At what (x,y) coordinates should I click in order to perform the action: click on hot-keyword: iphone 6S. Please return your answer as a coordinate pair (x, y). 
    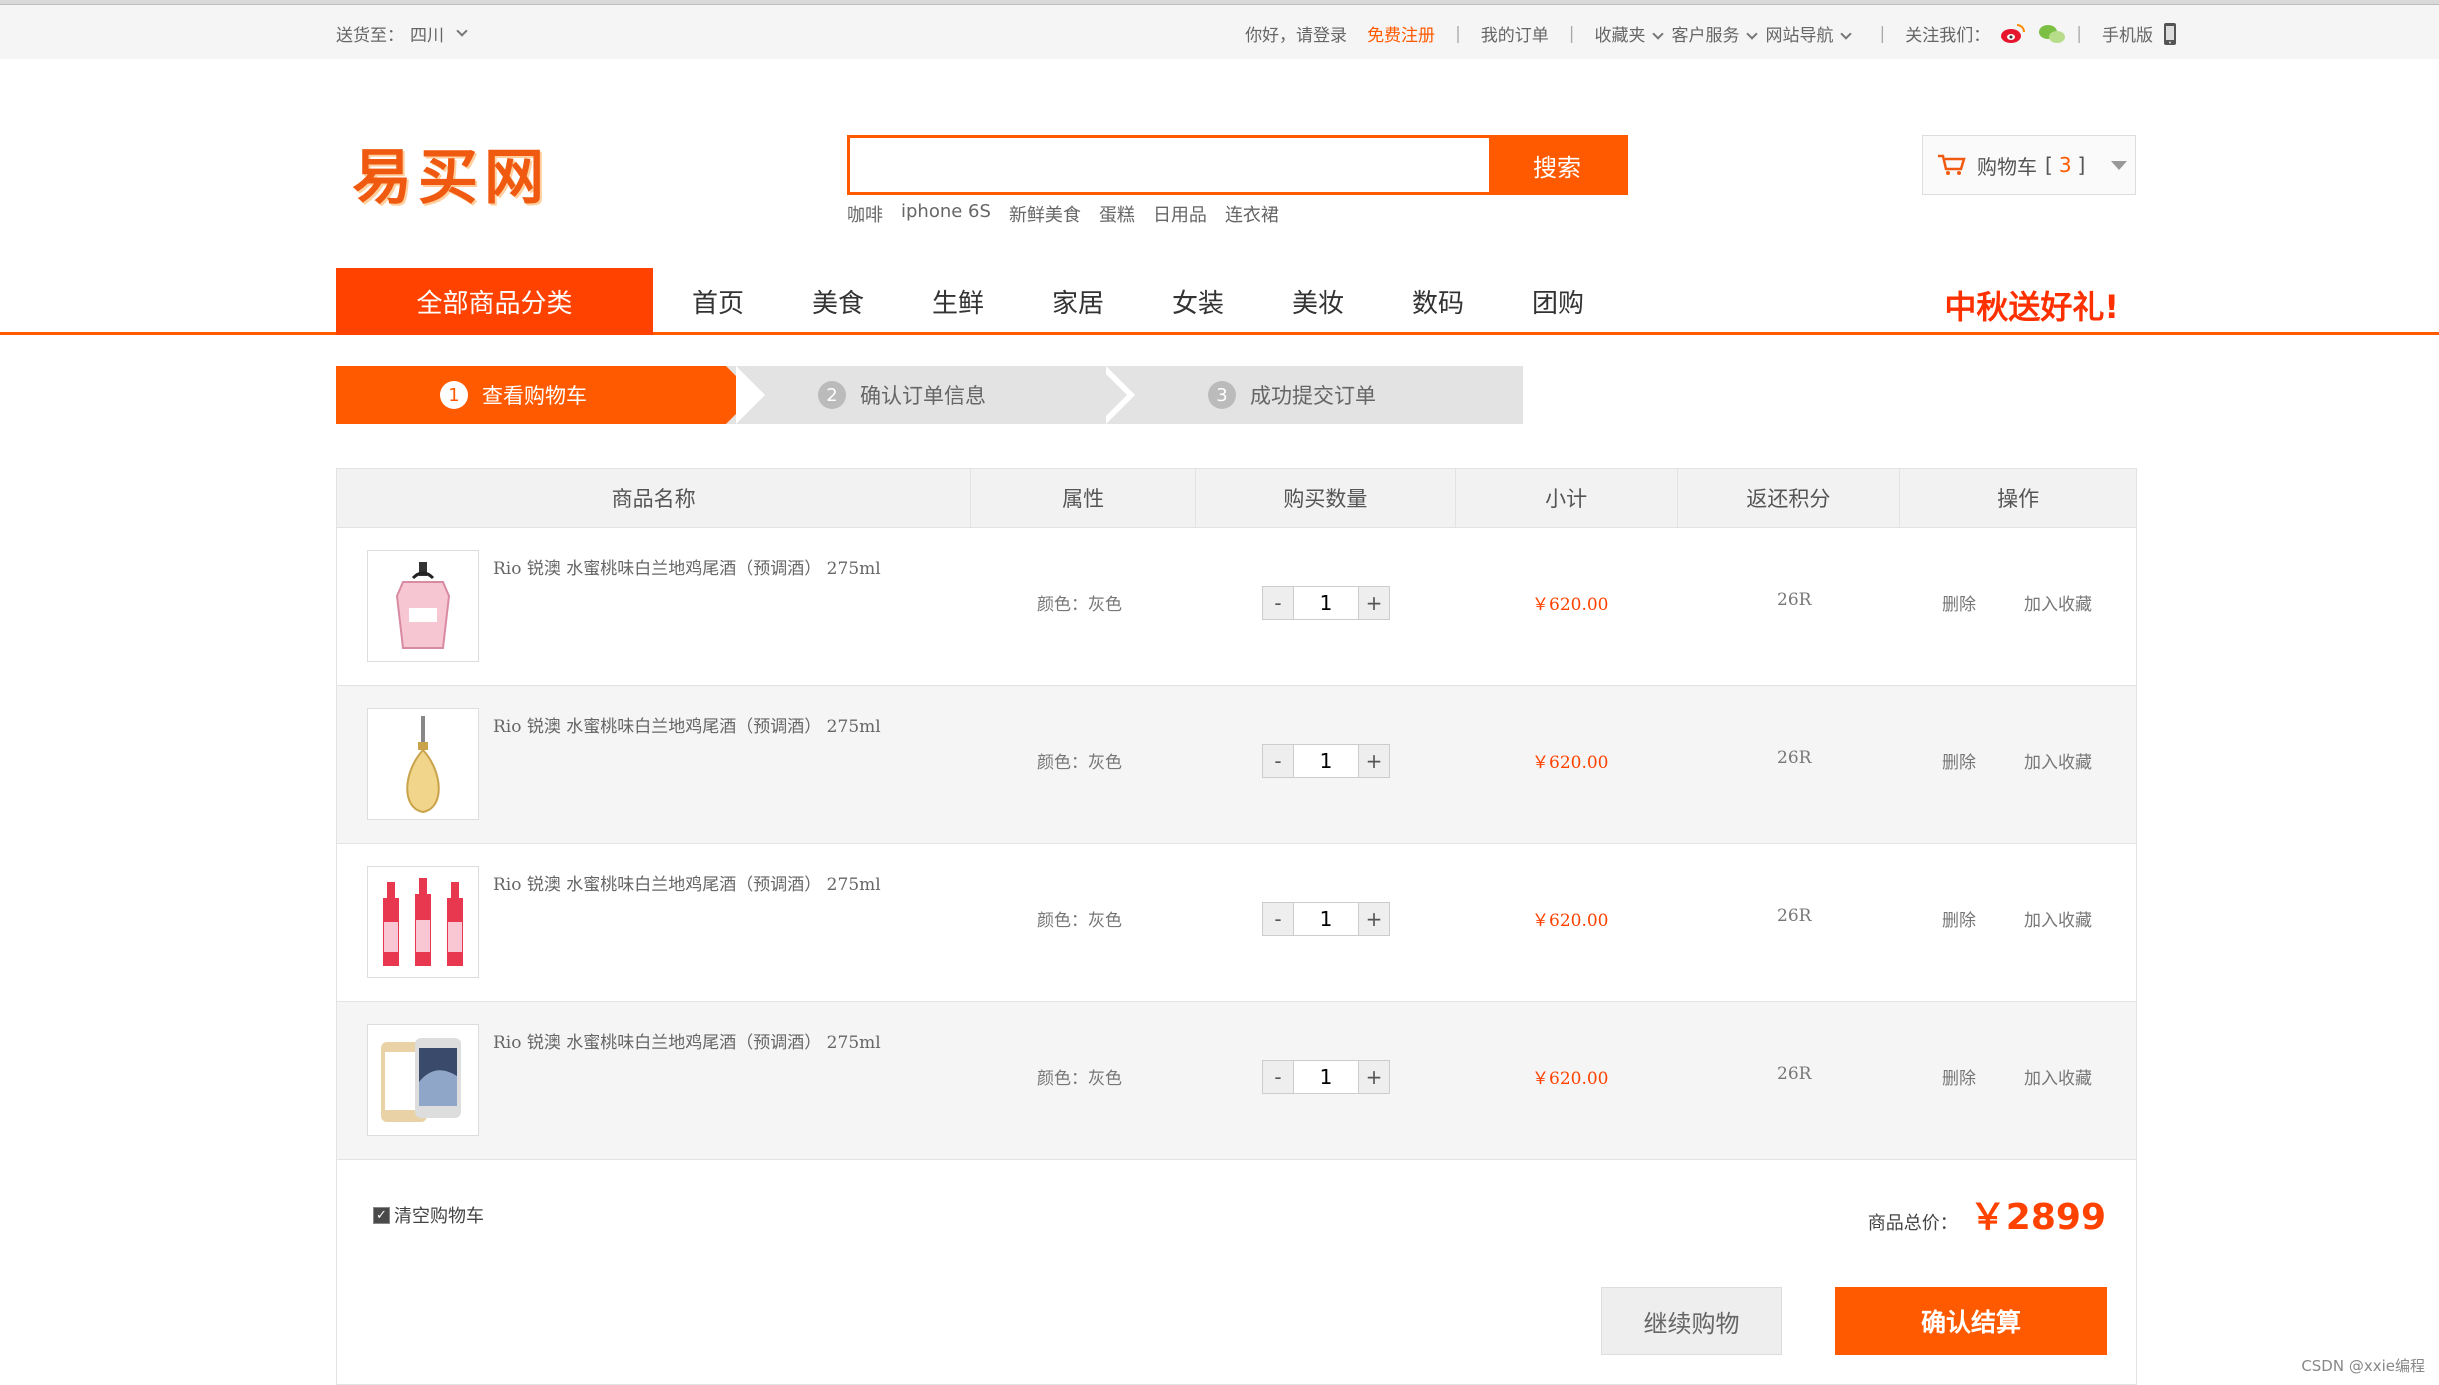
    Looking at the image, I should click on (946, 214).